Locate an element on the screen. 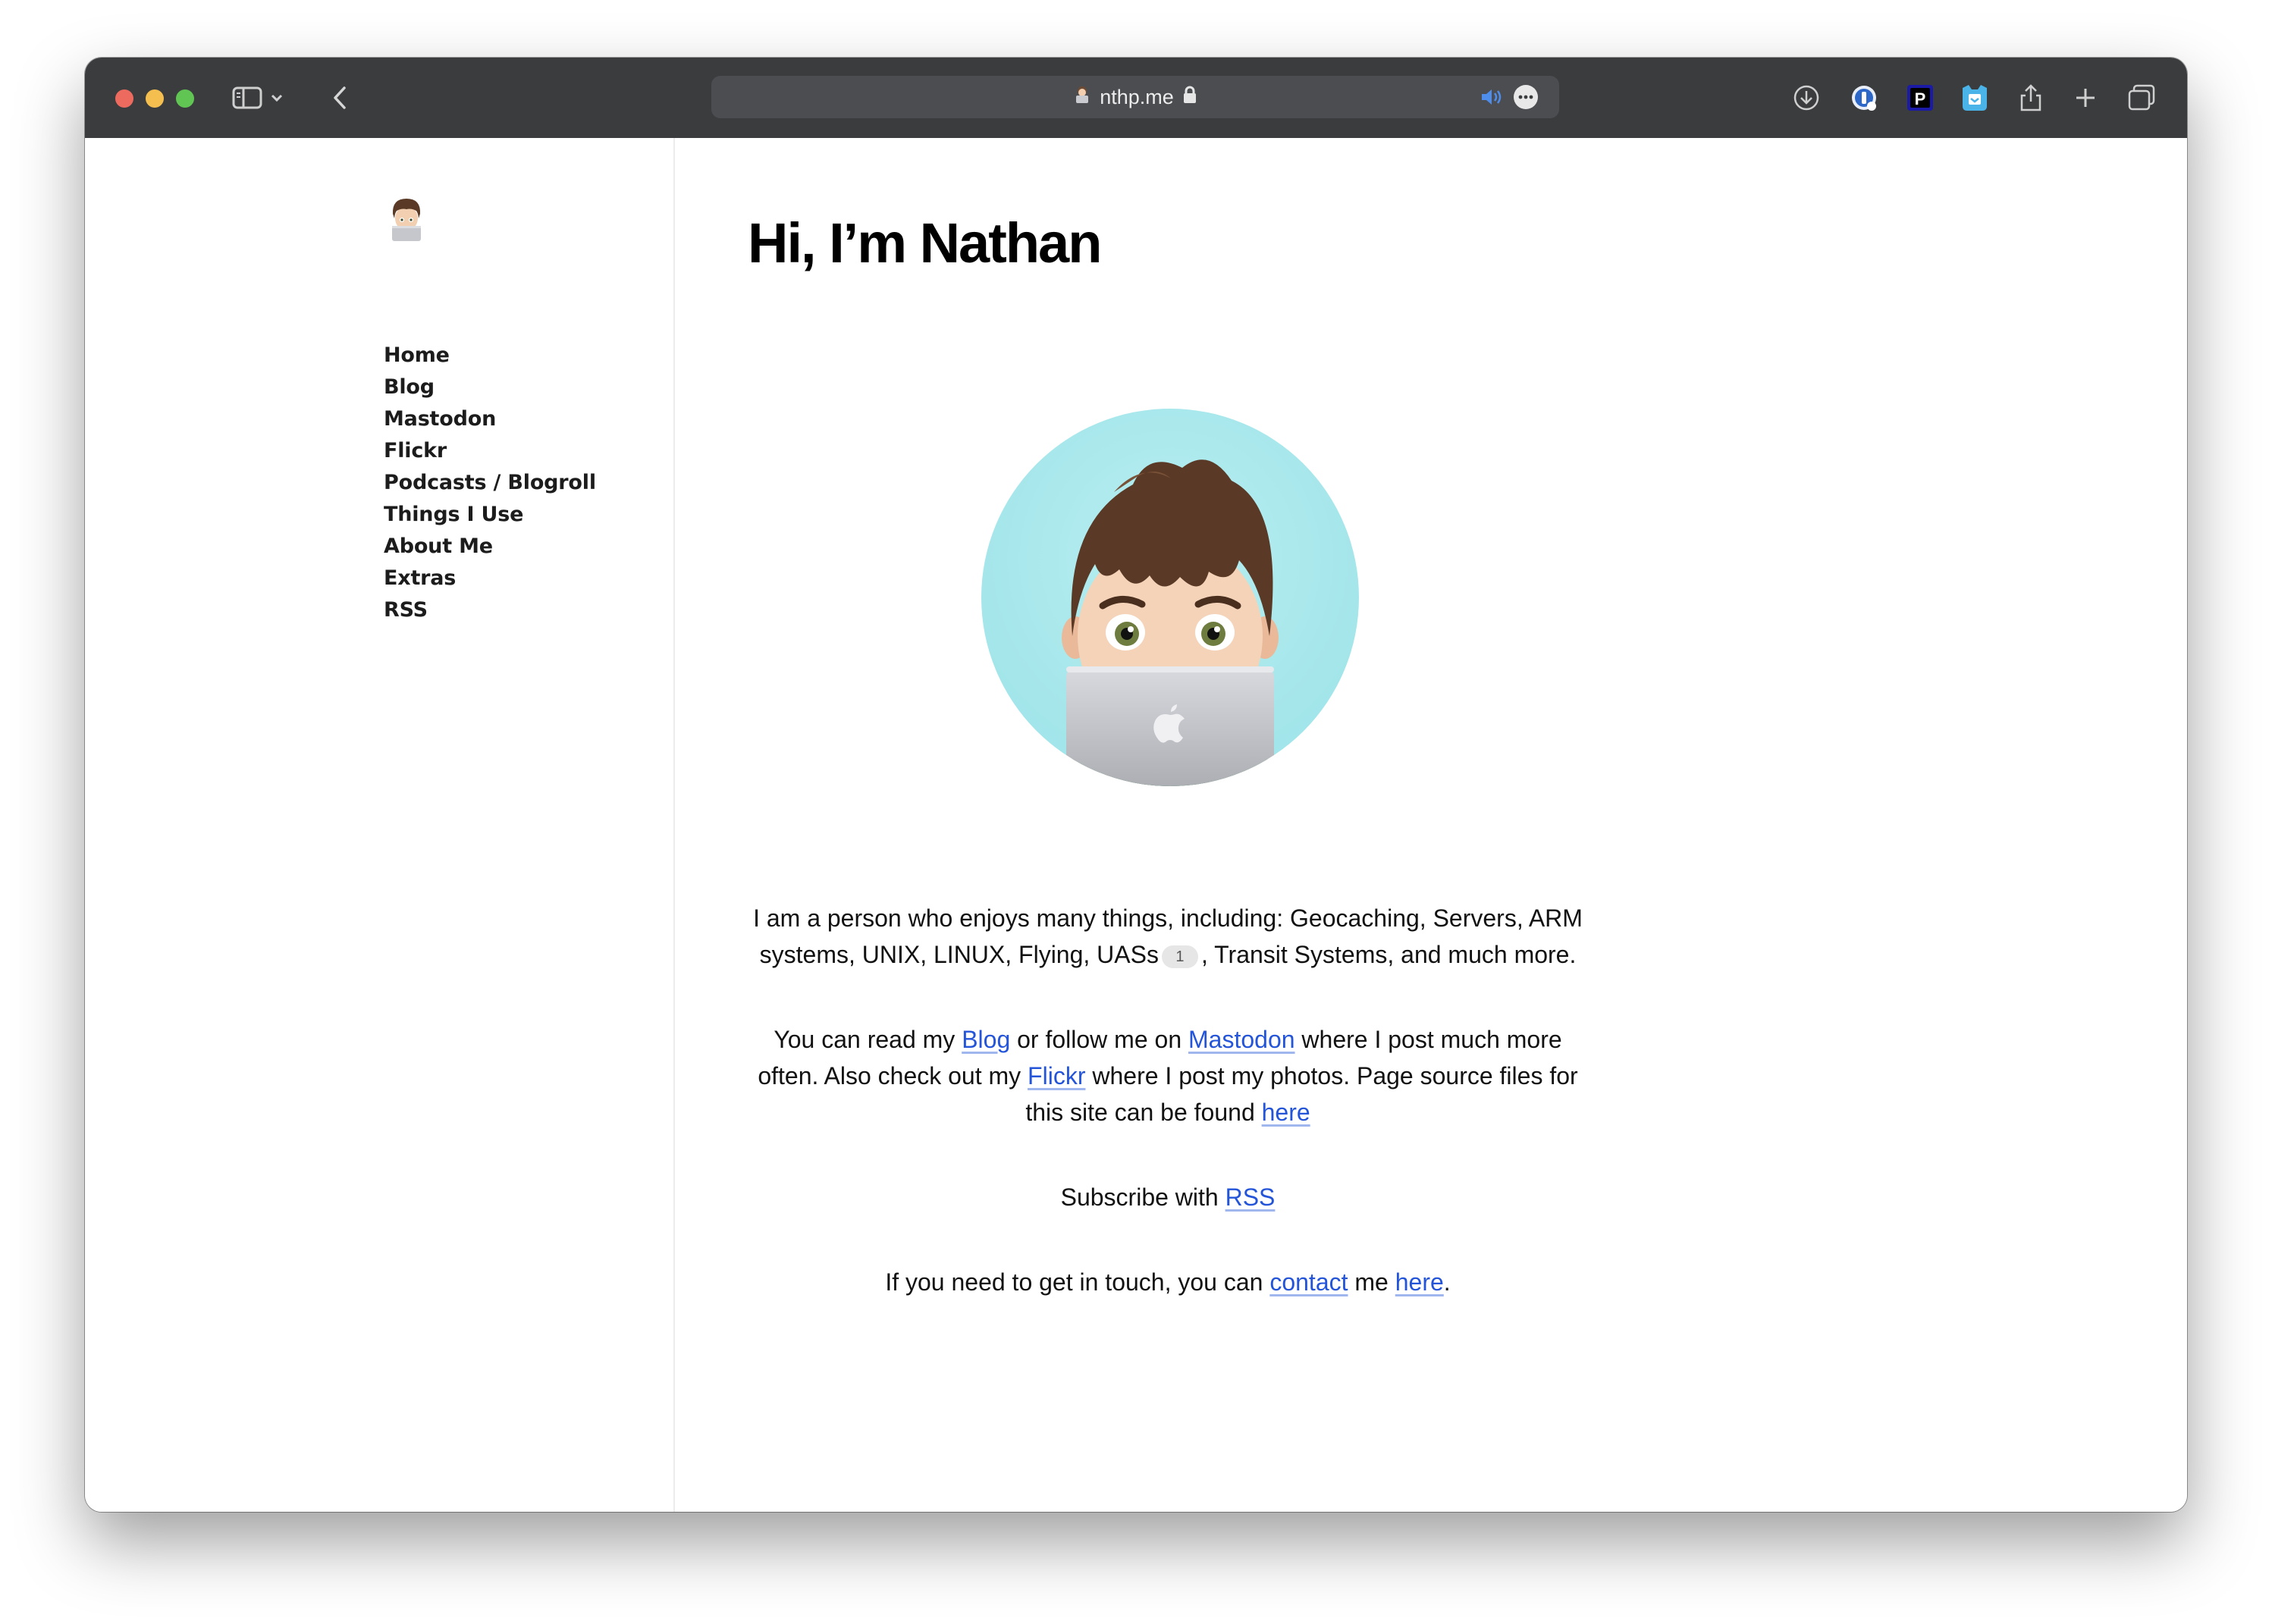  nav-mastodon: Mastodon is located at coordinates (490, 419).